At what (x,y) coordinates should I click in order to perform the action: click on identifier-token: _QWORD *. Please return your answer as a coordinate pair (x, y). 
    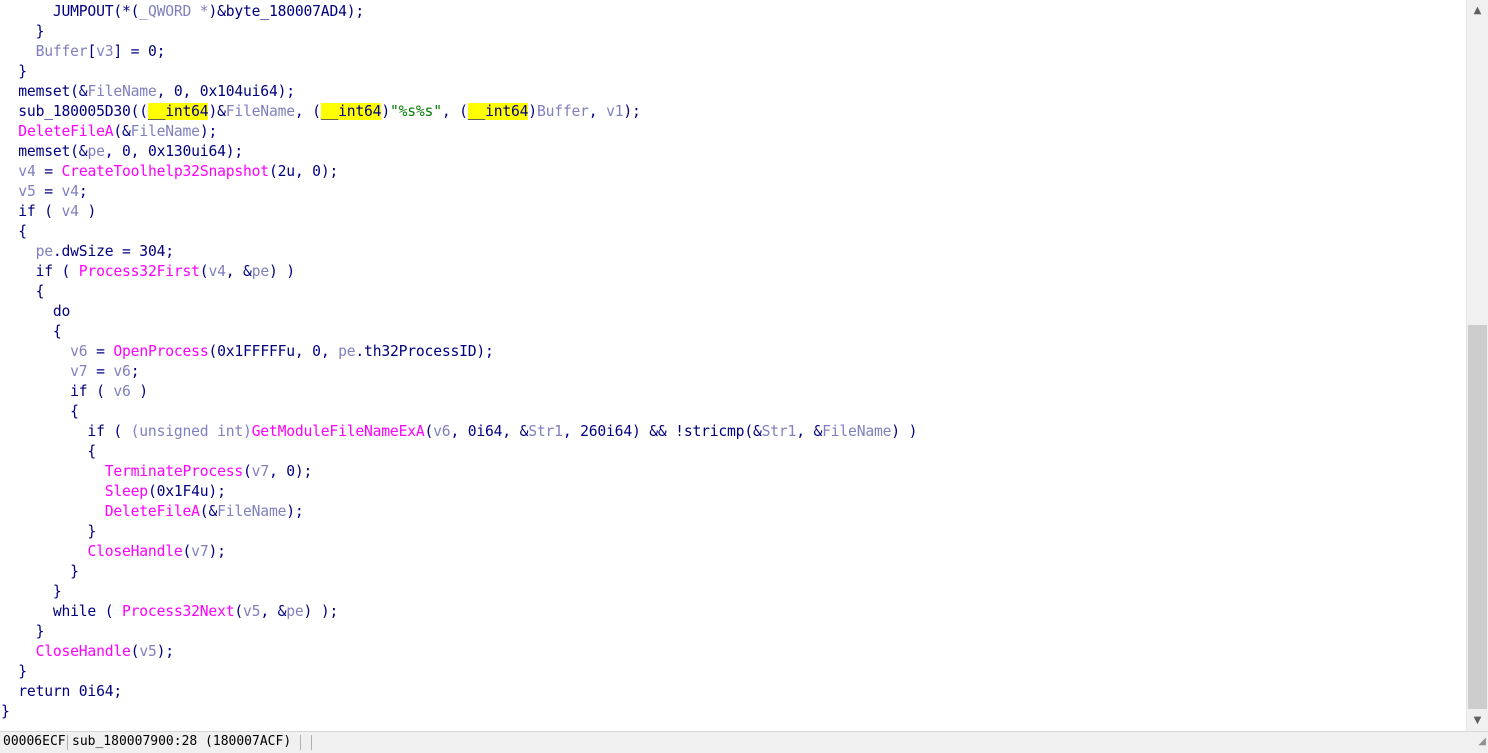
    Looking at the image, I should click on (173, 11).